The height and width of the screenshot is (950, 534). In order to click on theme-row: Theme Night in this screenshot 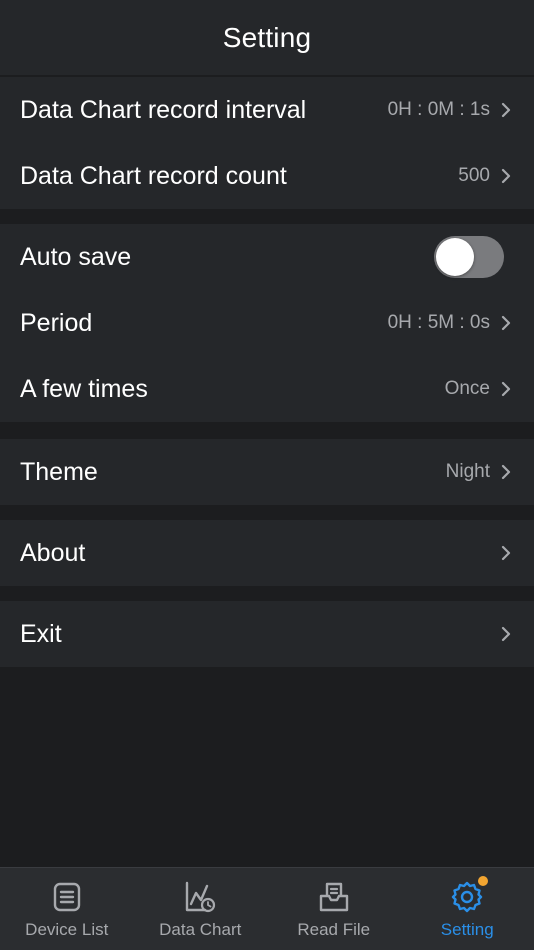, I will do `click(267, 472)`.